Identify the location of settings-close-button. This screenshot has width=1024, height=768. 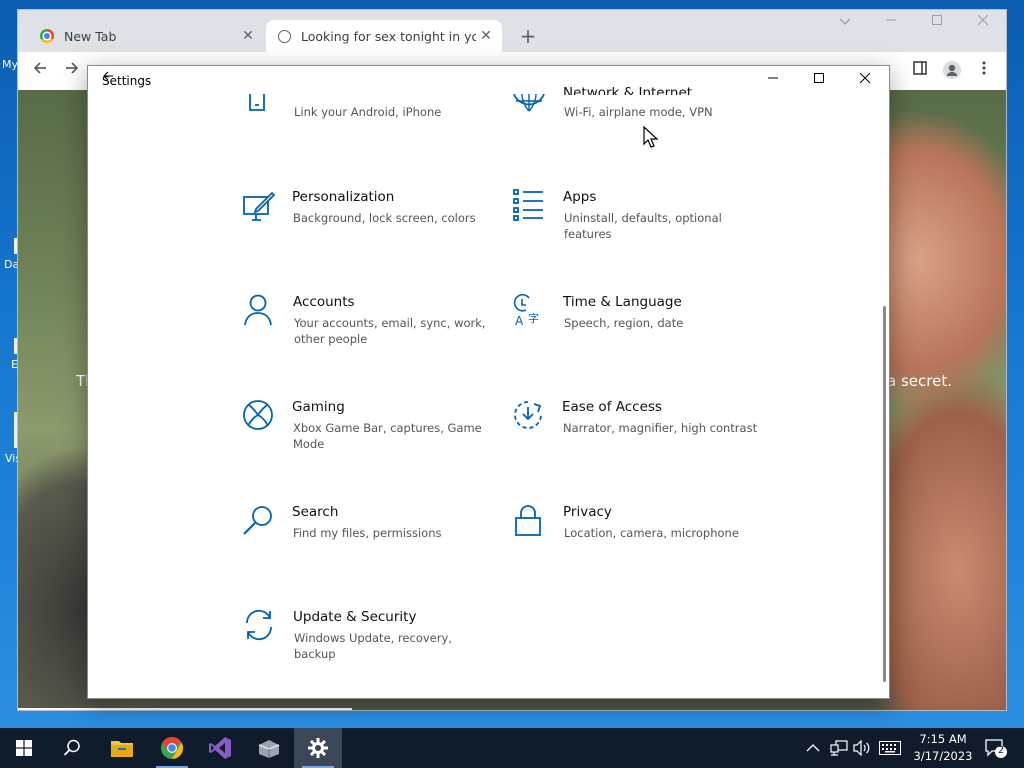
(865, 82).